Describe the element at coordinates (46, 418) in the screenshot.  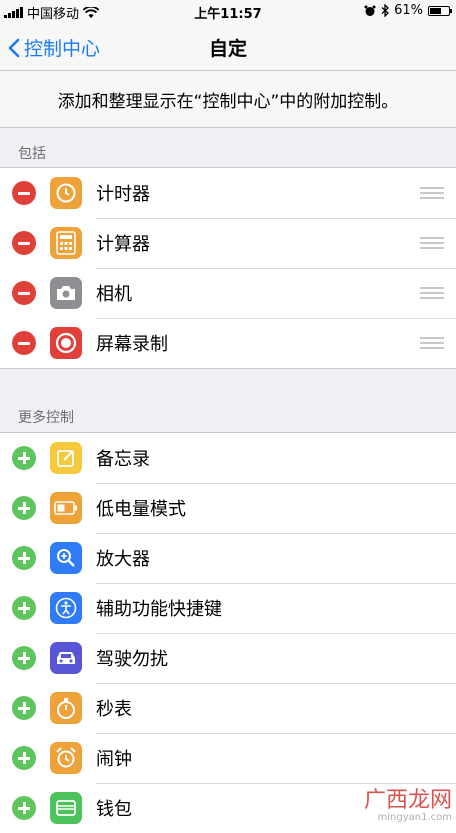
I see `section-header-more: 更多控制` at that location.